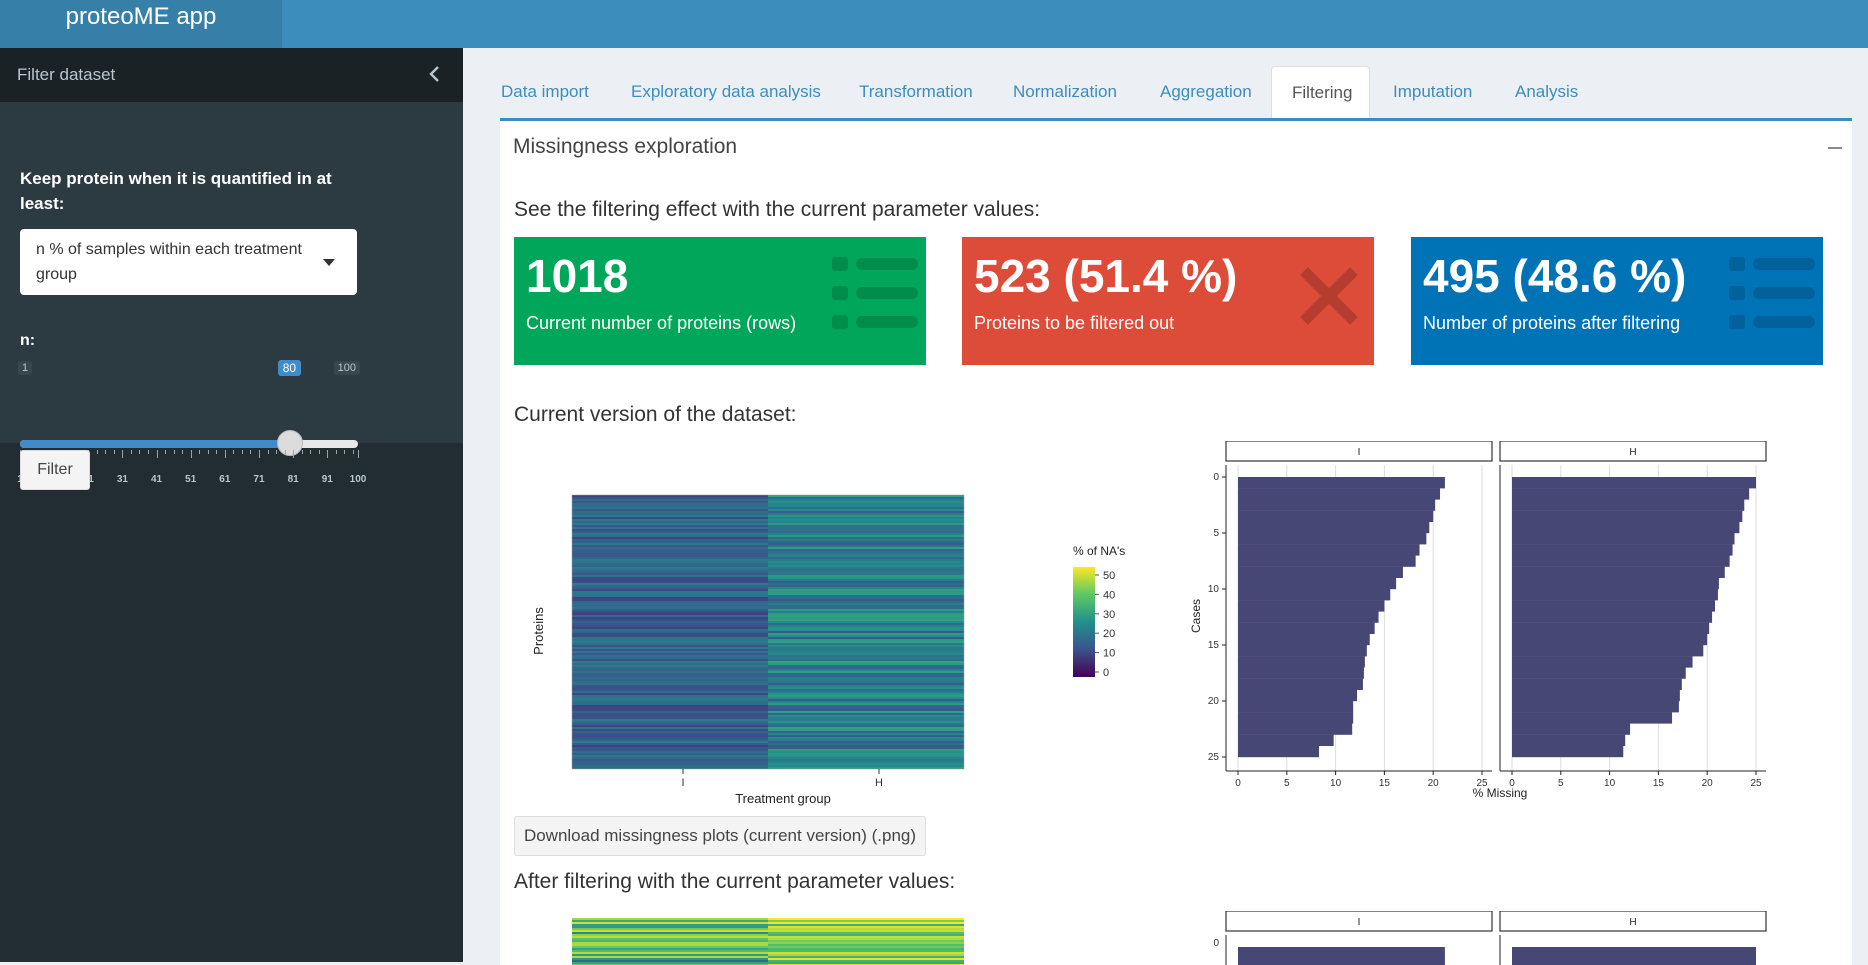 The height and width of the screenshot is (965, 1868). Describe the element at coordinates (1432, 92) in the screenshot. I see `tab-imputation: Imputation` at that location.